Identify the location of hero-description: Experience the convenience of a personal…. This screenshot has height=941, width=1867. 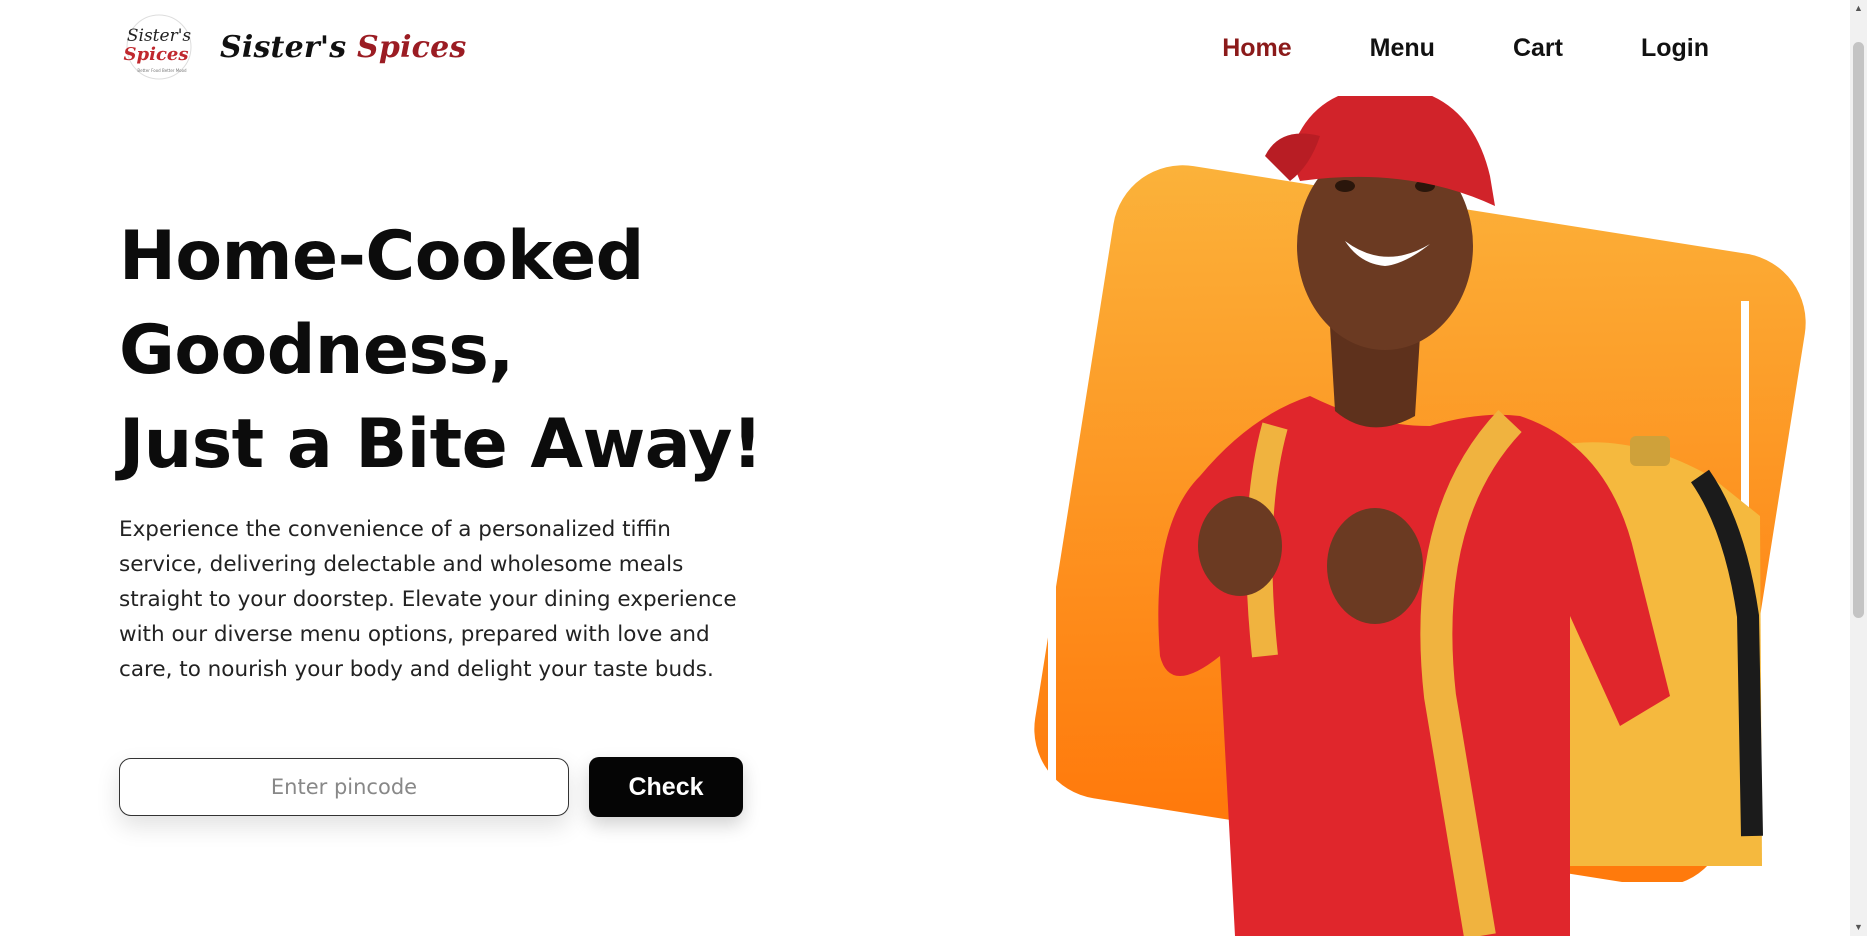
(428, 599).